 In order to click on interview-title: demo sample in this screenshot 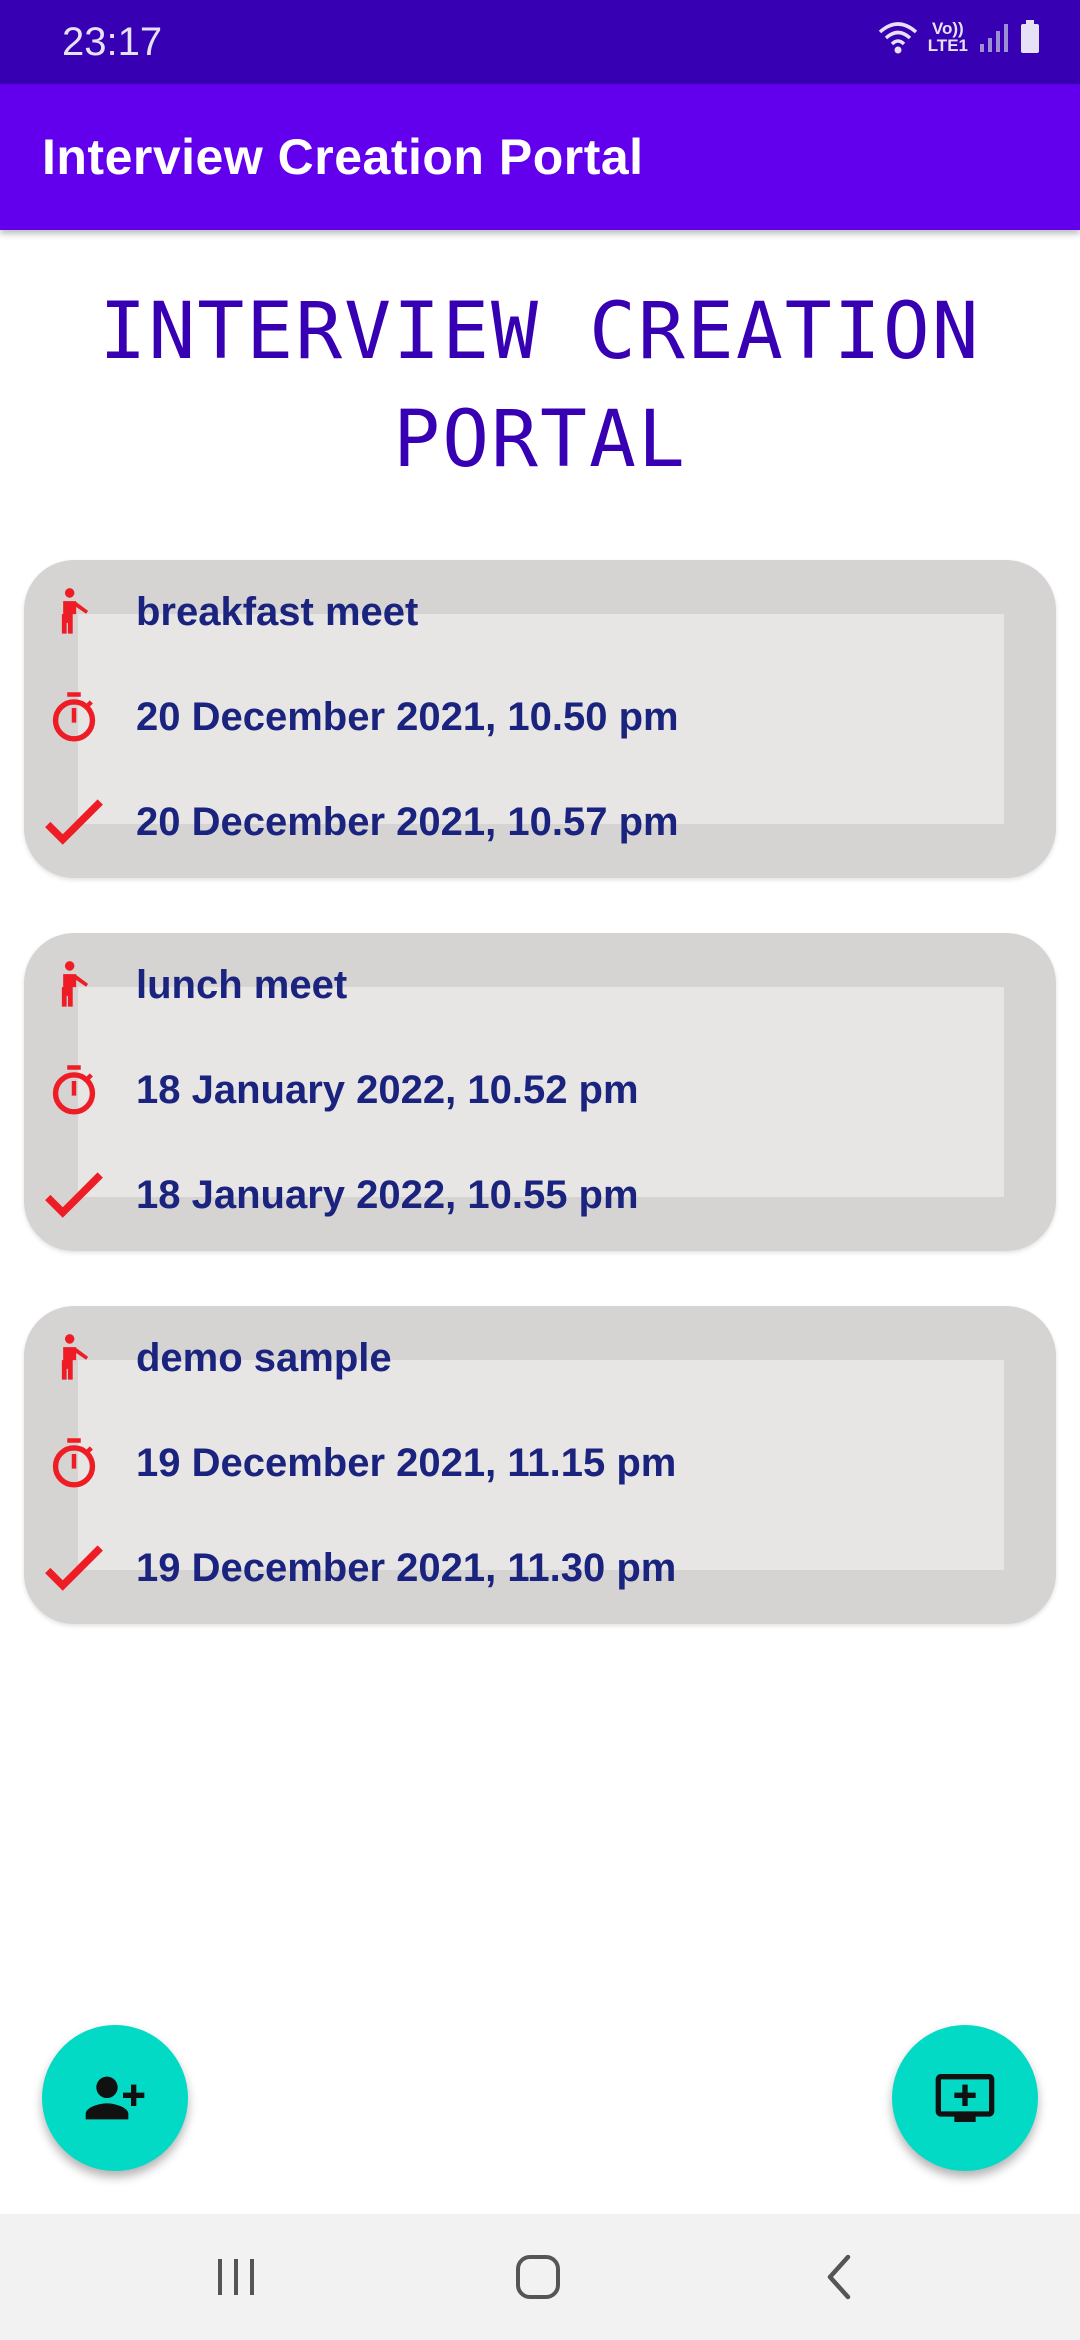, I will do `click(264, 1357)`.